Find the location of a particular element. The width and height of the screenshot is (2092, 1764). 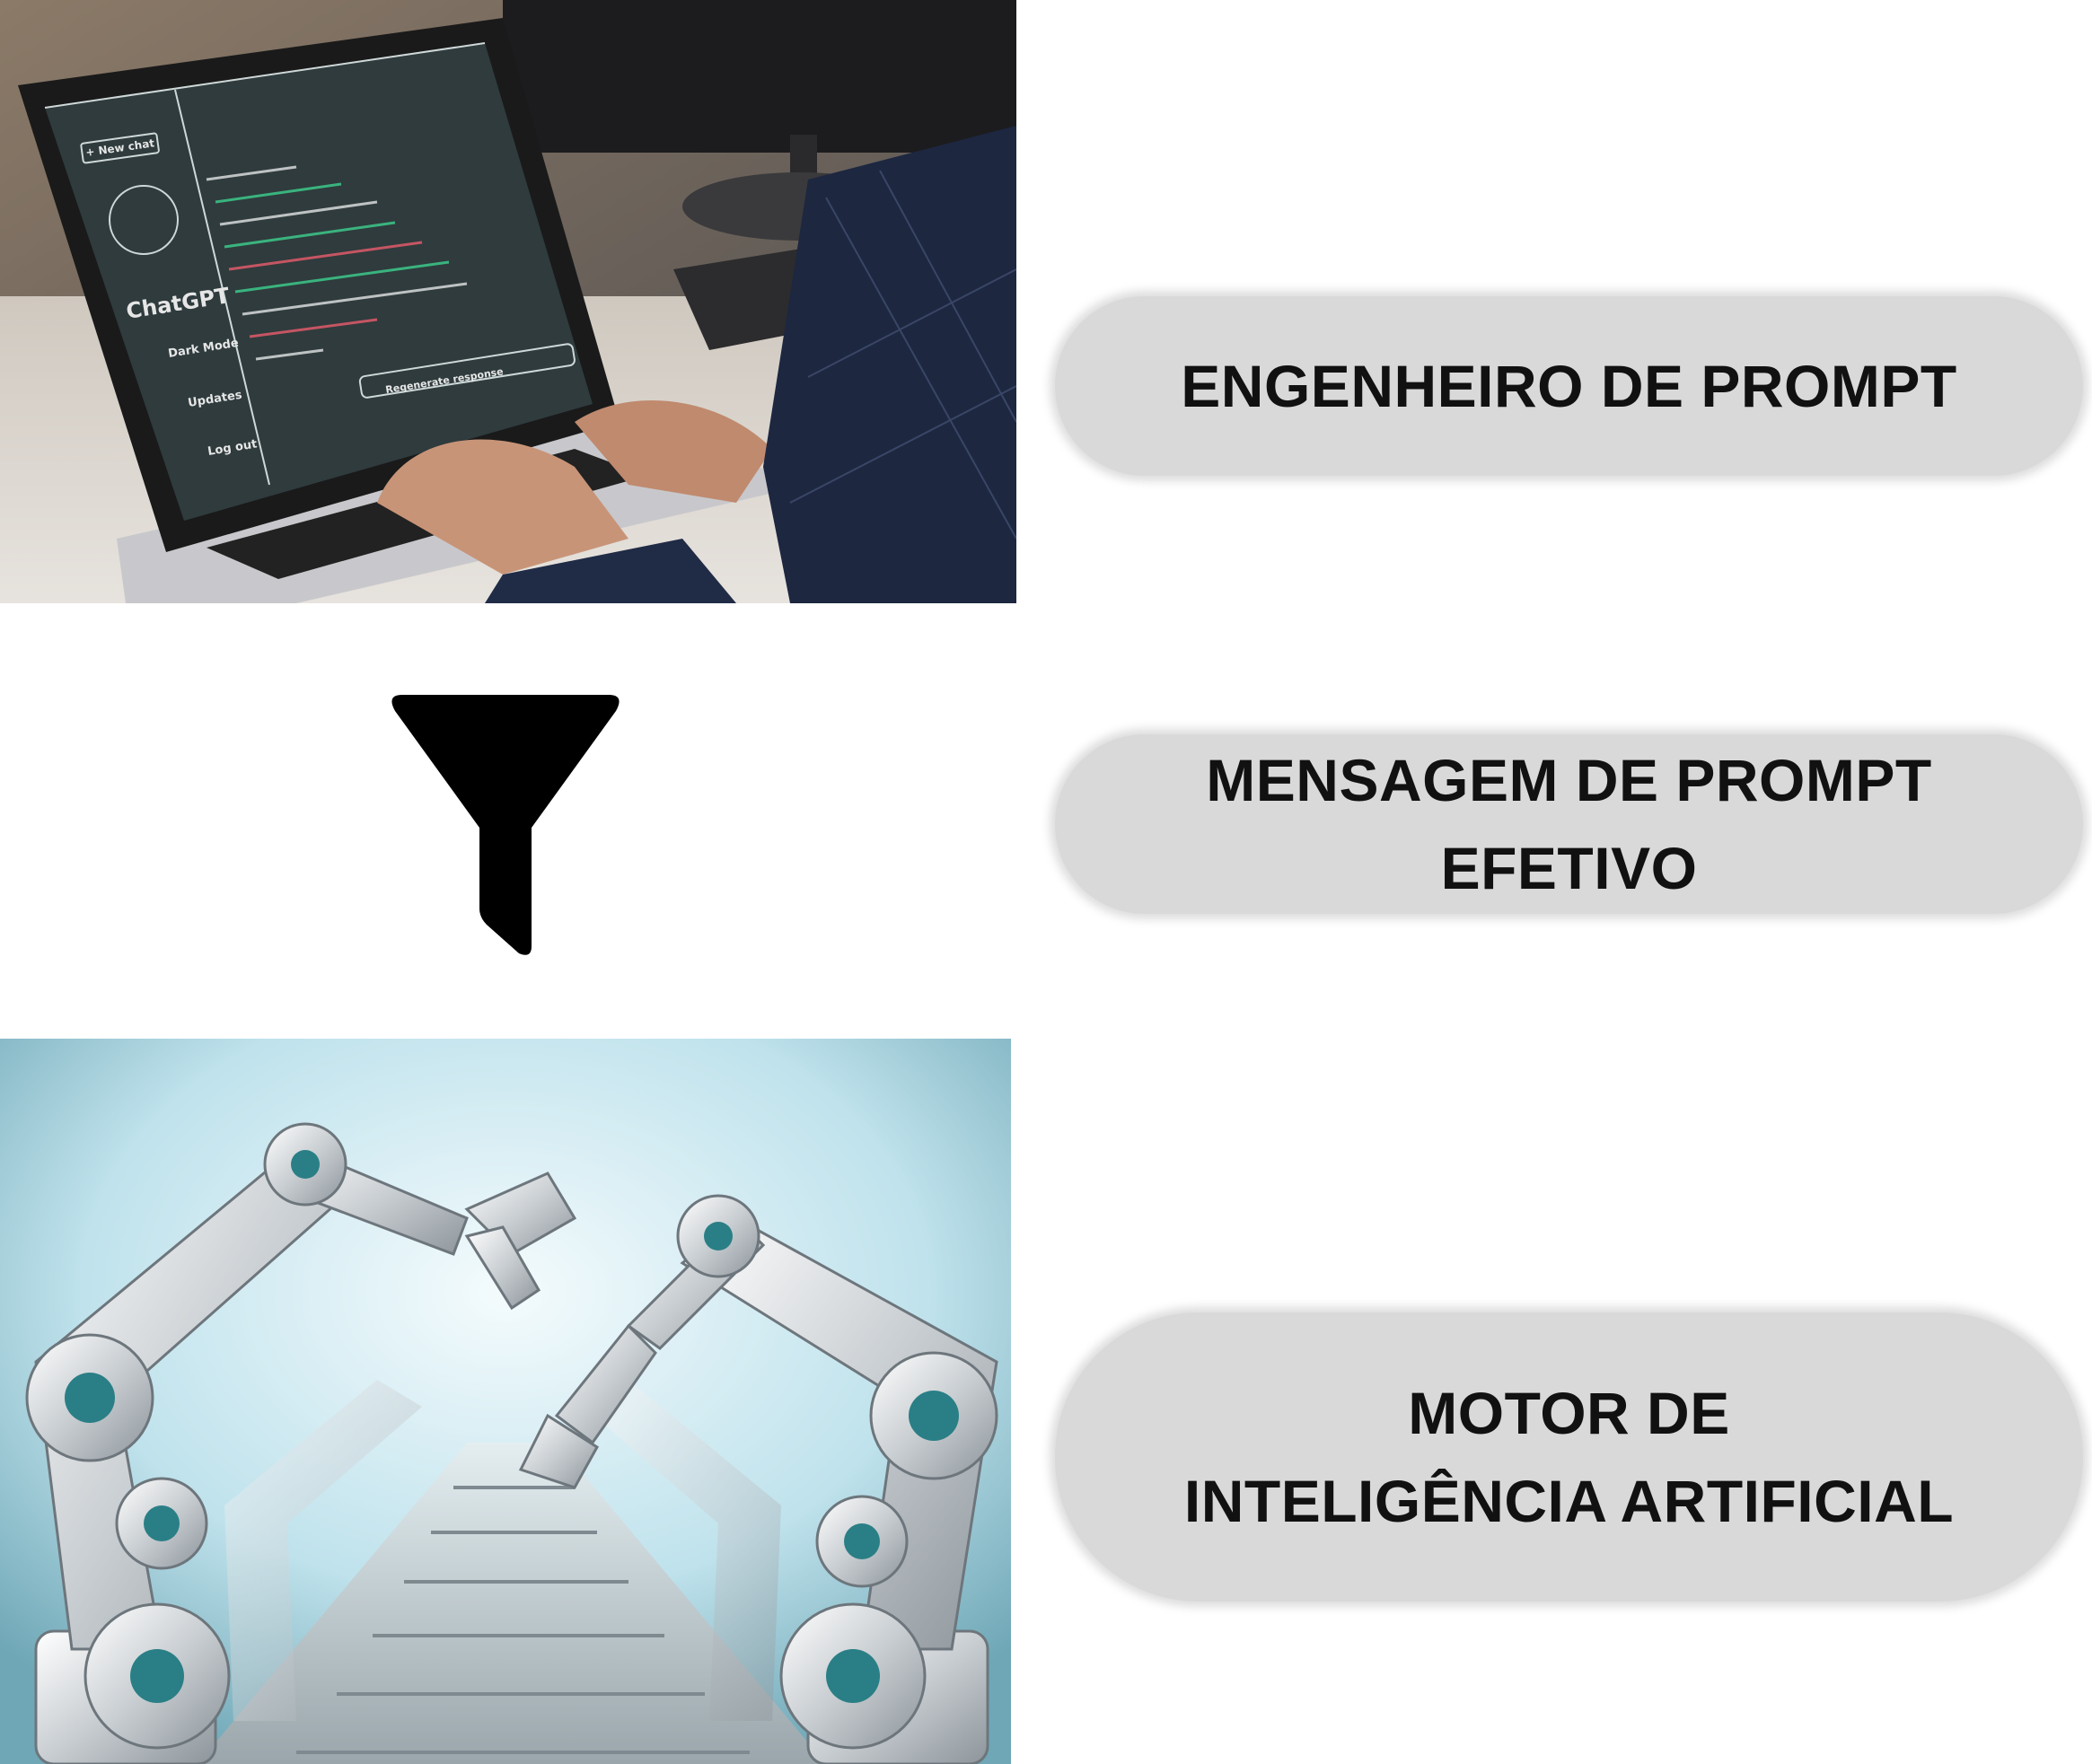

step-engenheiro-de-prompt: ENGENHEIRO DE PROMPT is located at coordinates (1569, 386).